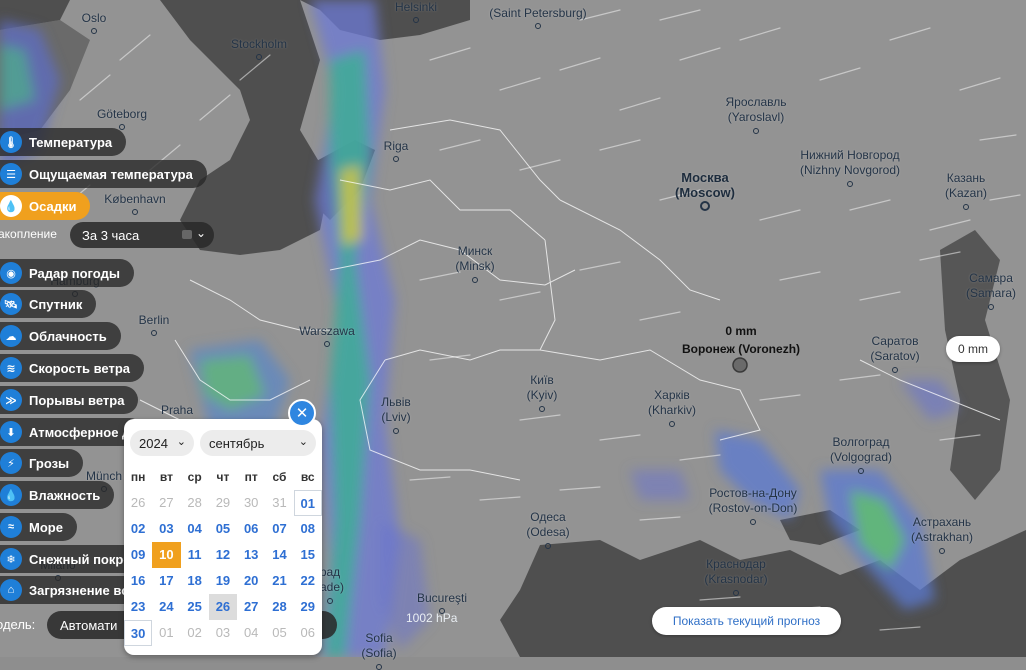 Image resolution: width=1026 pixels, height=670 pixels. What do you see at coordinates (302, 413) in the screenshot?
I see `close-calendar-button: ✕` at bounding box center [302, 413].